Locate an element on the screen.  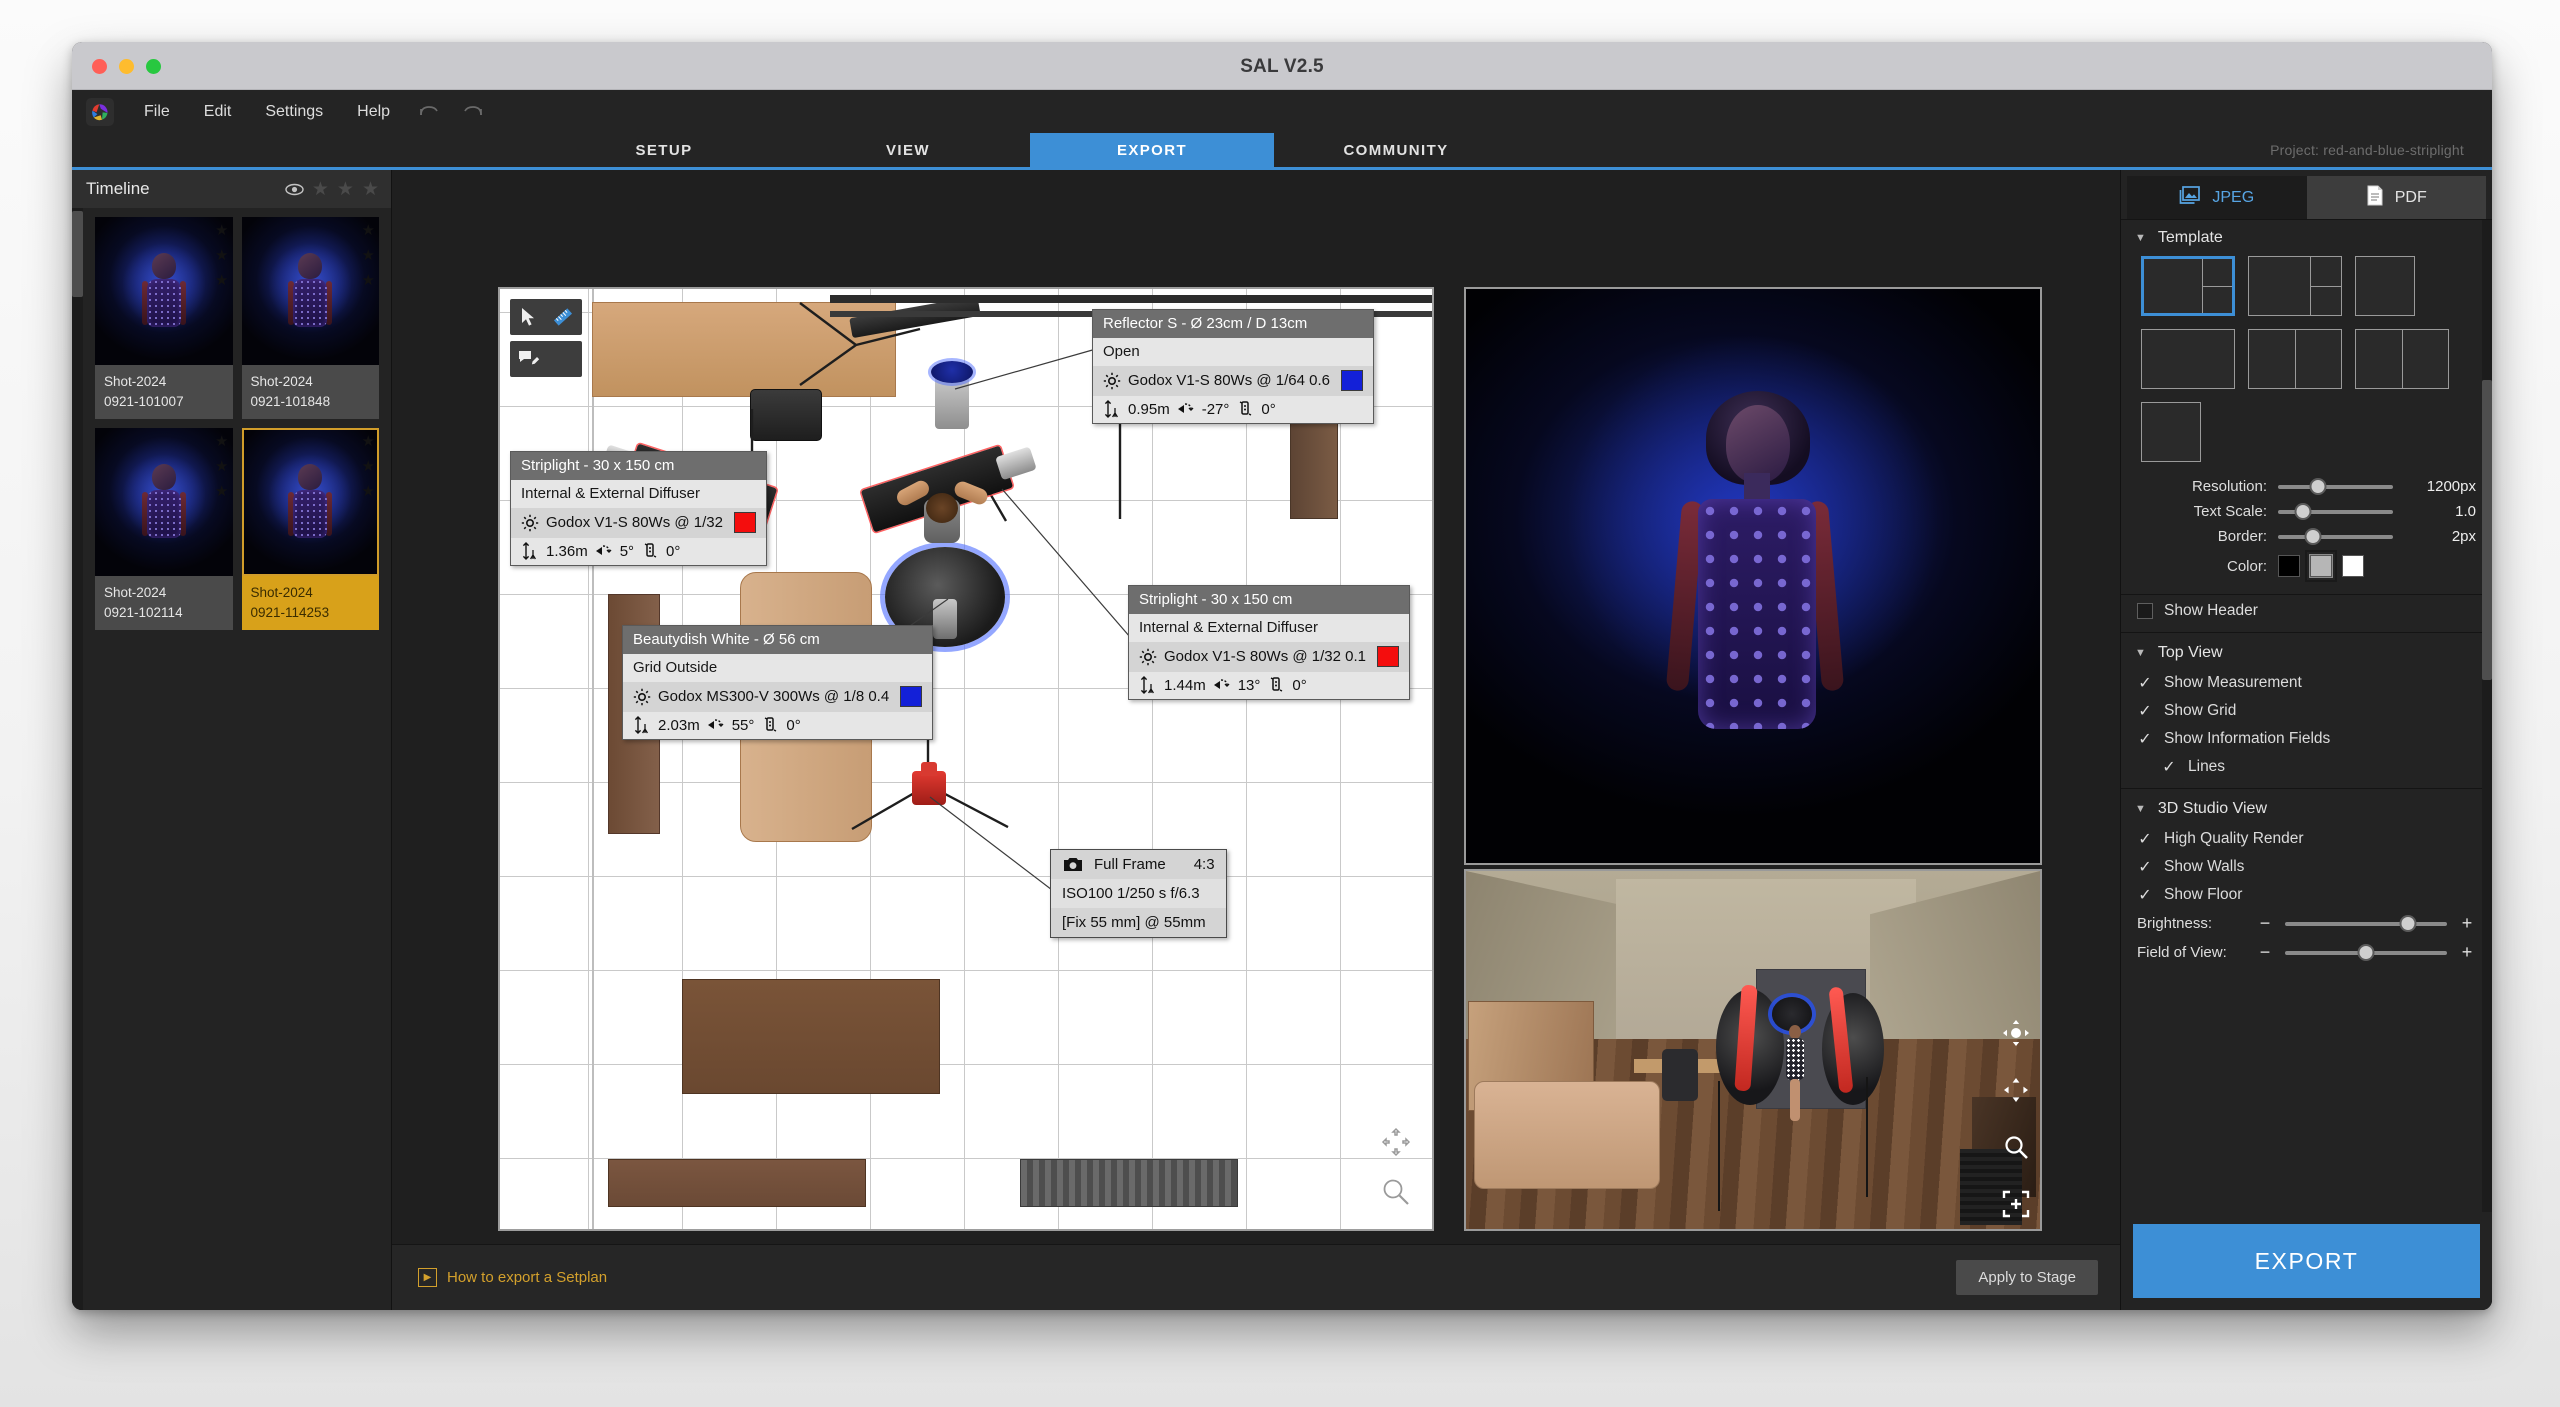
export-button: EXPORT is located at coordinates (2306, 1261).